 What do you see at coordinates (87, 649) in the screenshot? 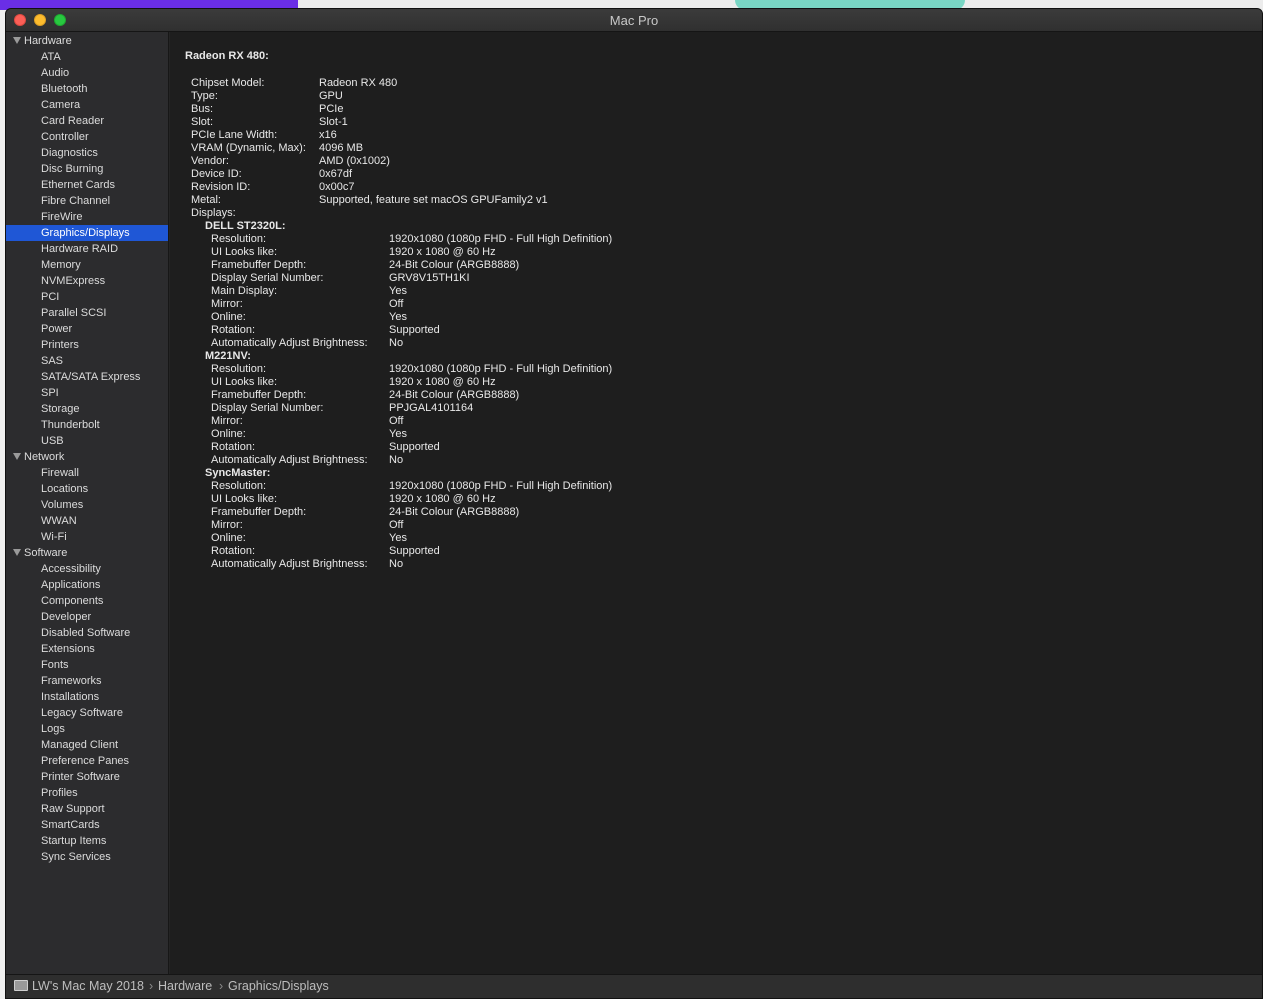
I see `sidebar-item-extensions: Extensions` at bounding box center [87, 649].